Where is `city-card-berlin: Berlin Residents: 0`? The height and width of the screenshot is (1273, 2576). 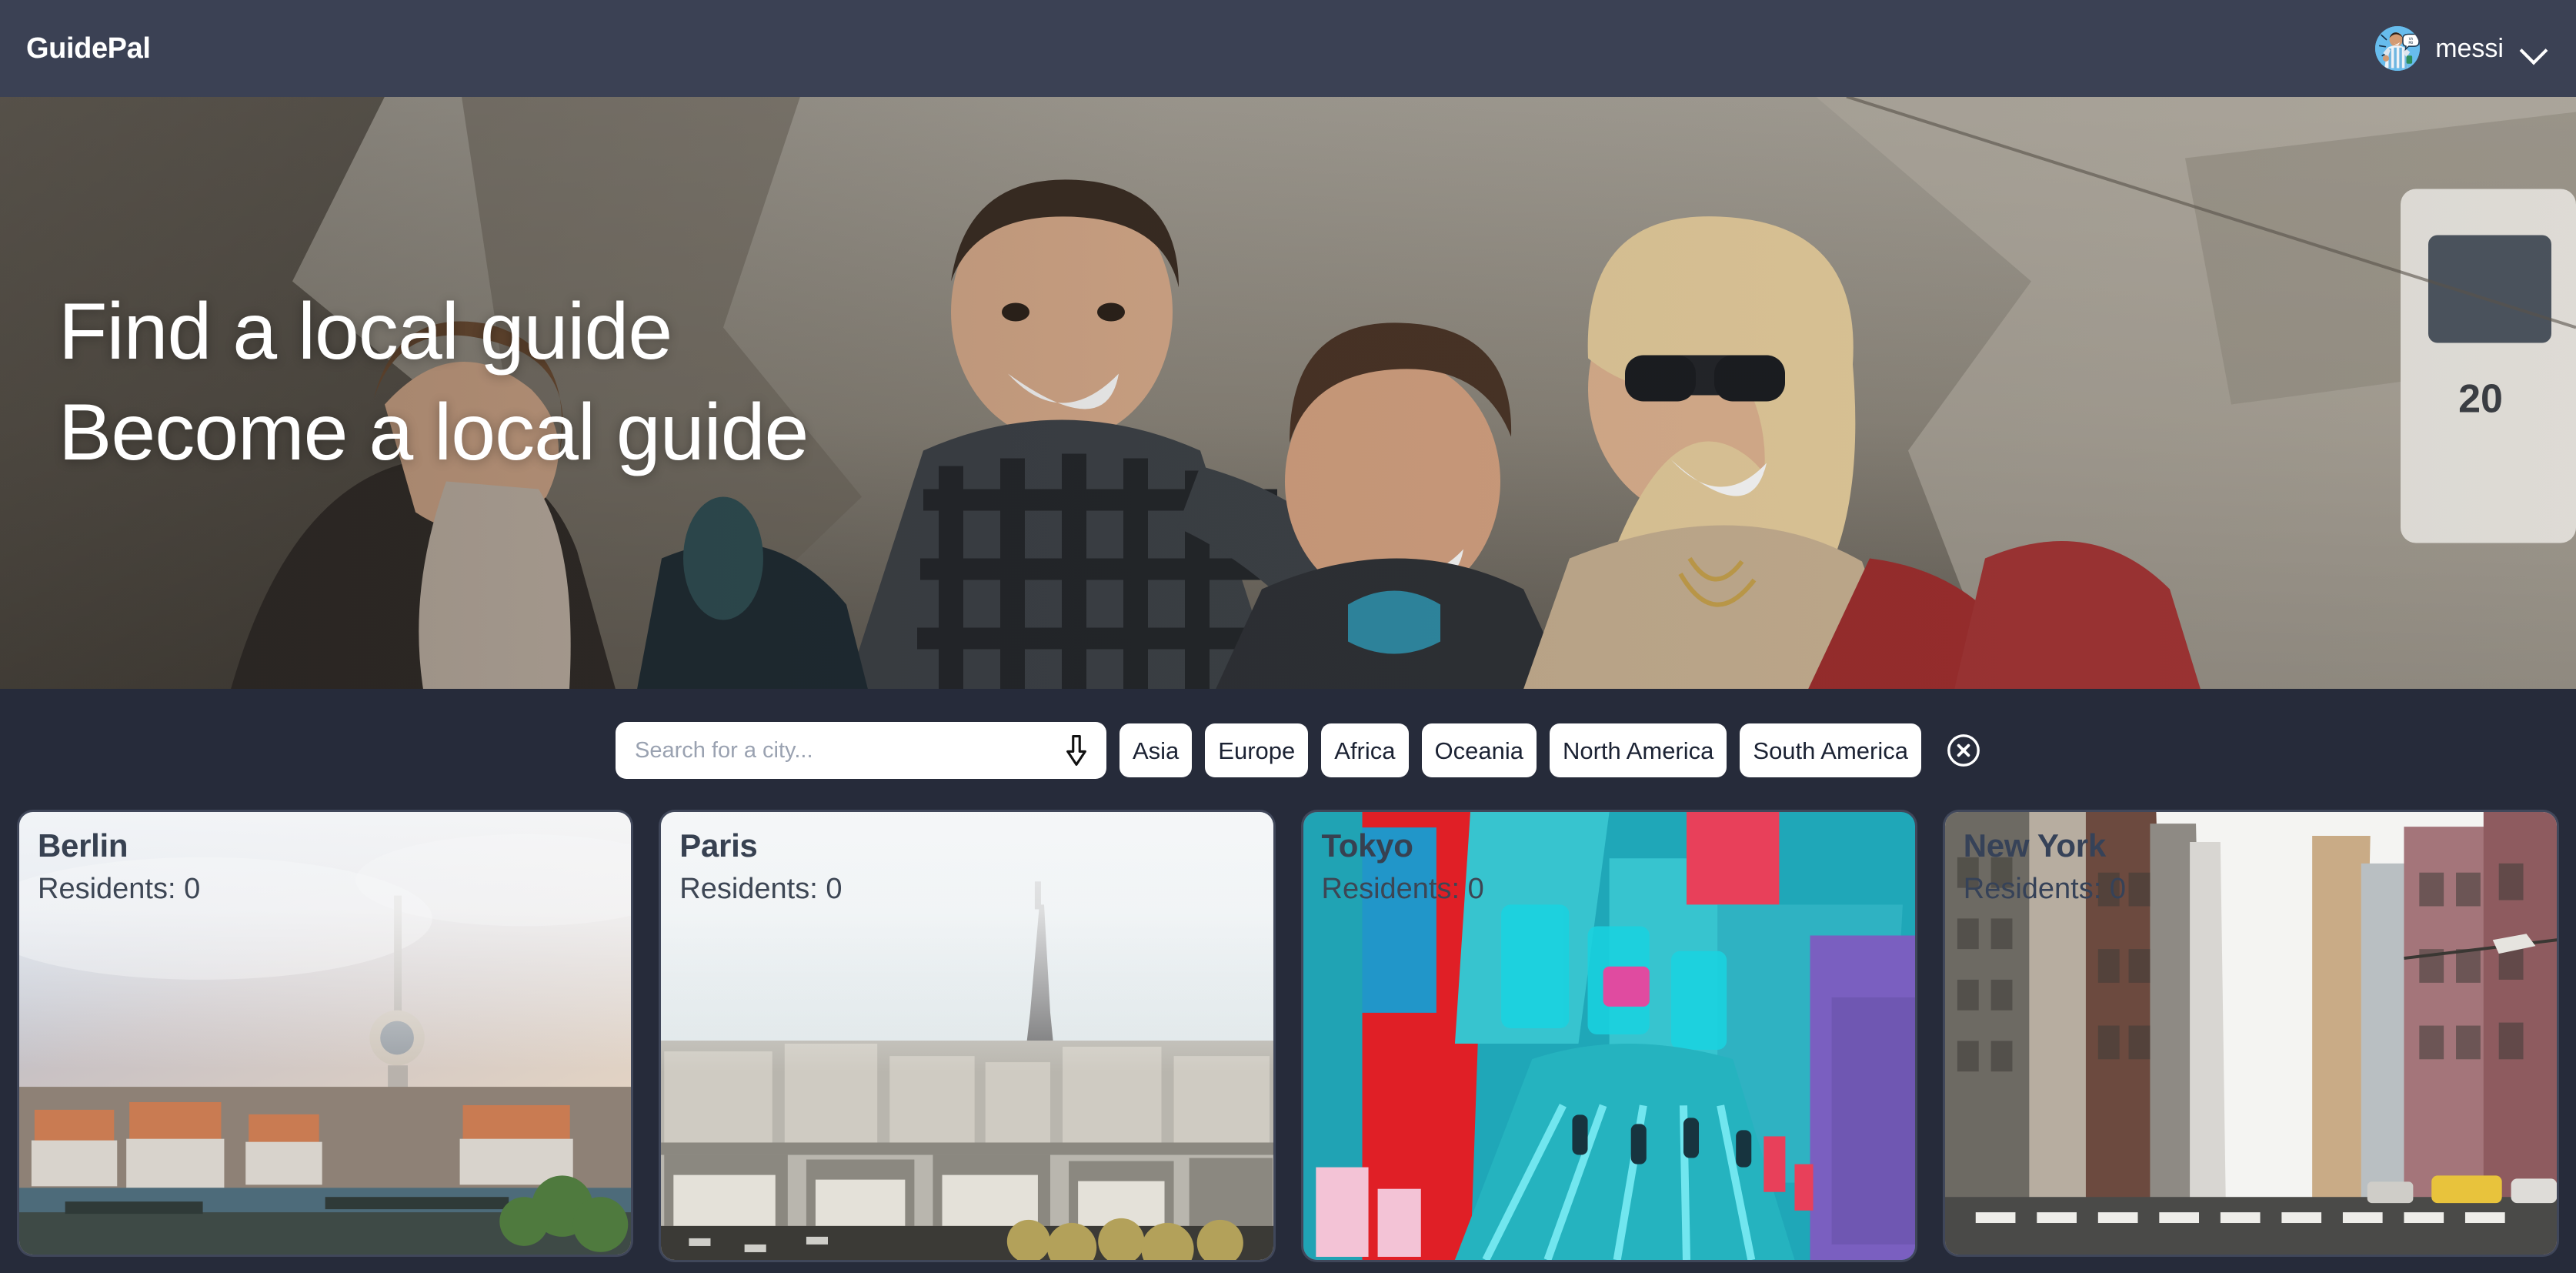 city-card-berlin: Berlin Residents: 0 is located at coordinates (326, 1033).